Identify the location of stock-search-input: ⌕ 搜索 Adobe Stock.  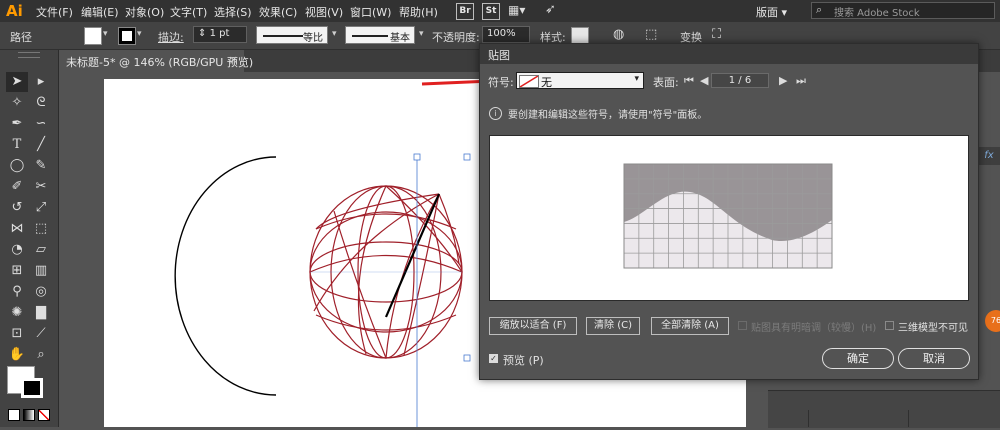
(903, 10).